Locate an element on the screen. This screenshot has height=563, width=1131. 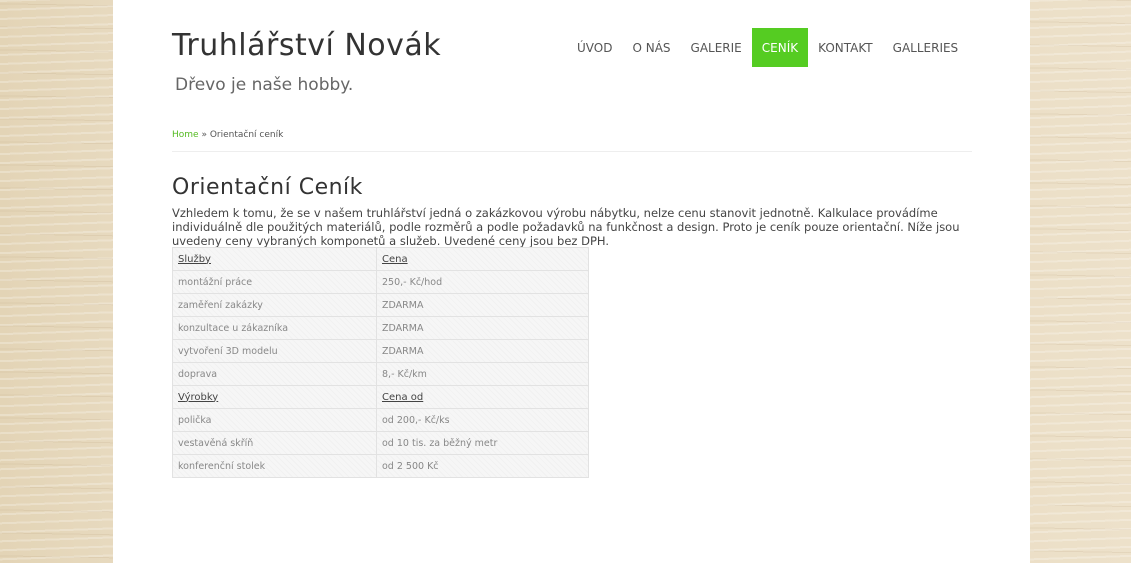
table-row: montážní práce 250,- Kč/hod is located at coordinates (380, 282).